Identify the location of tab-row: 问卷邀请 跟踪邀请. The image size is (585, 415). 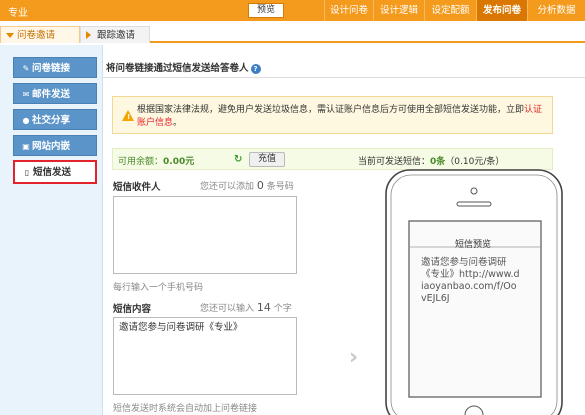
(292, 32).